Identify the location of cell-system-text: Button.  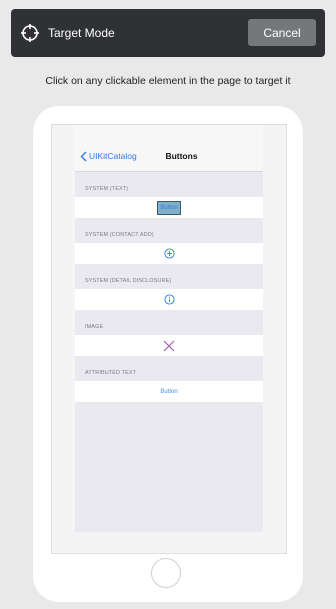
(169, 207).